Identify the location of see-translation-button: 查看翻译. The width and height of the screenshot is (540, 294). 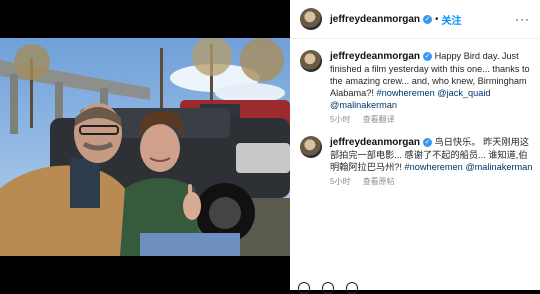
(379, 119).